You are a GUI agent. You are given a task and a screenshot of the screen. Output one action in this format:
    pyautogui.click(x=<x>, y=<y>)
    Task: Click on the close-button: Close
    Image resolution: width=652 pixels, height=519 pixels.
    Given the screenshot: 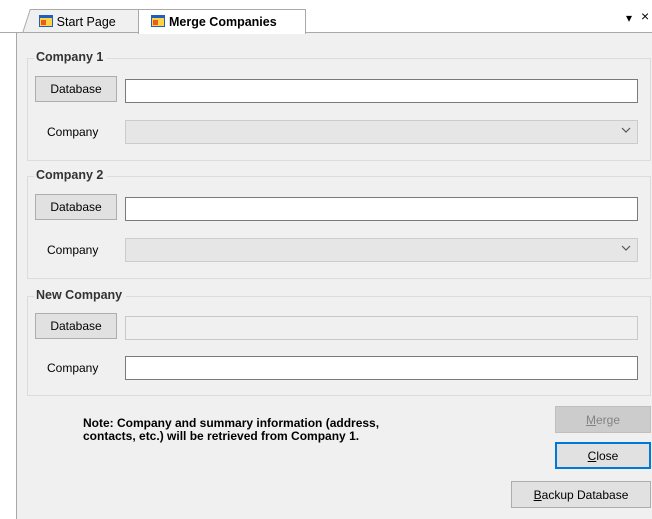 What is the action you would take?
    pyautogui.click(x=603, y=455)
    